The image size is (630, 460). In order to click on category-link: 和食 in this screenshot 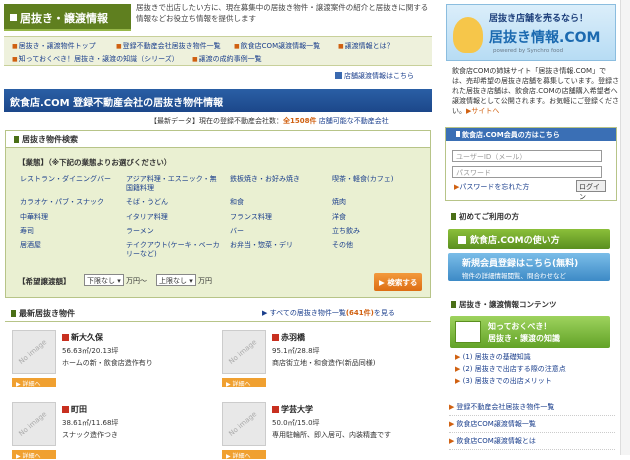, I will do `click(278, 202)`.